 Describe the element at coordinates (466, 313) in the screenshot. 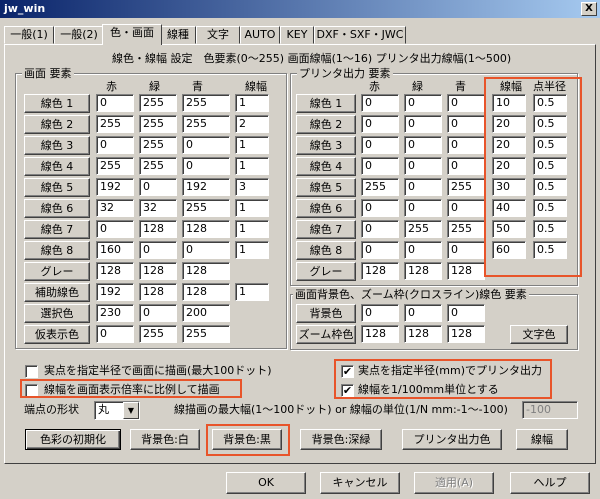

I see `bg-b-input-0: 0` at that location.